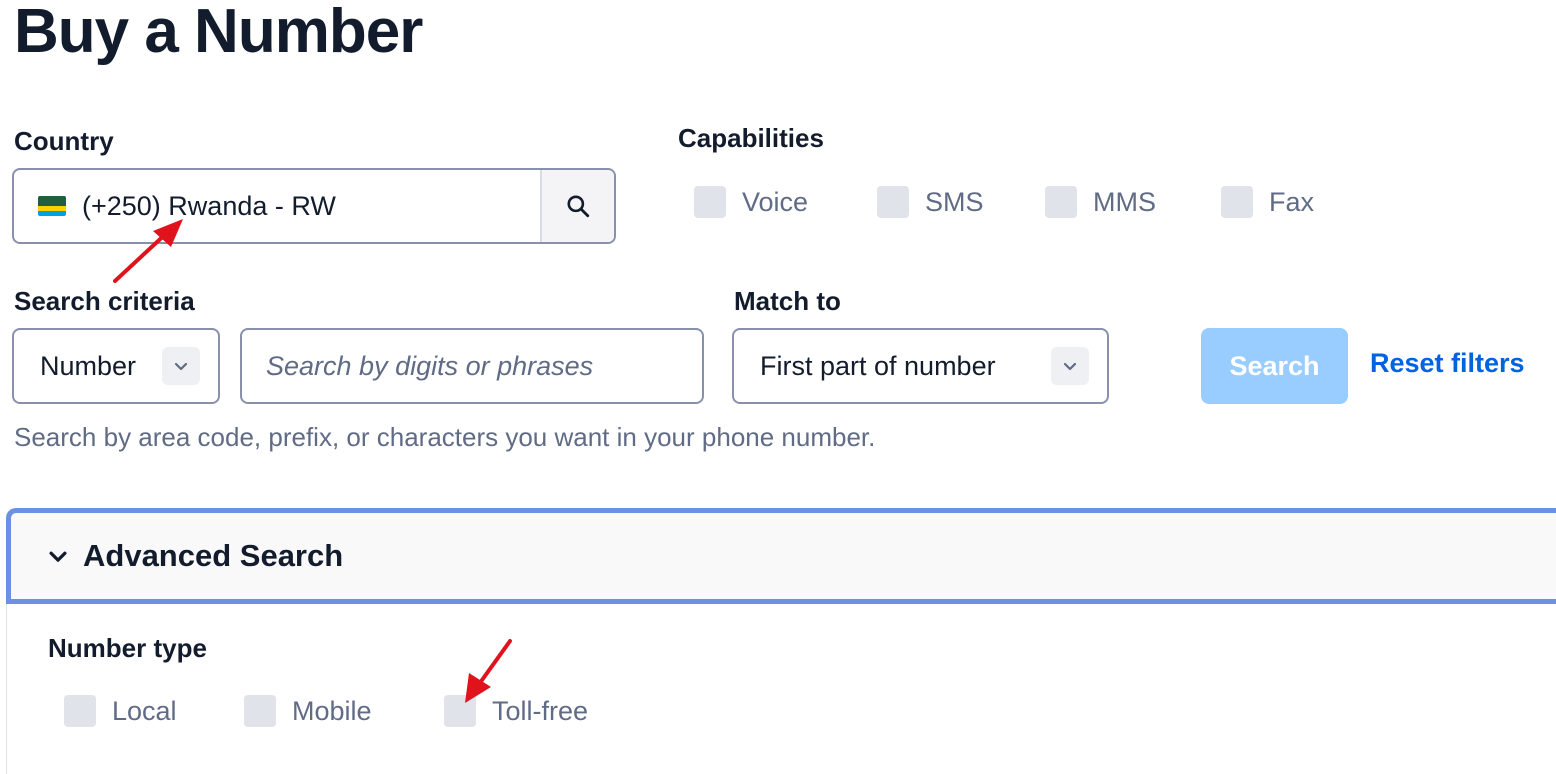 The width and height of the screenshot is (1556, 774). I want to click on capability-mms-checkbox: MMS, so click(1100, 202).